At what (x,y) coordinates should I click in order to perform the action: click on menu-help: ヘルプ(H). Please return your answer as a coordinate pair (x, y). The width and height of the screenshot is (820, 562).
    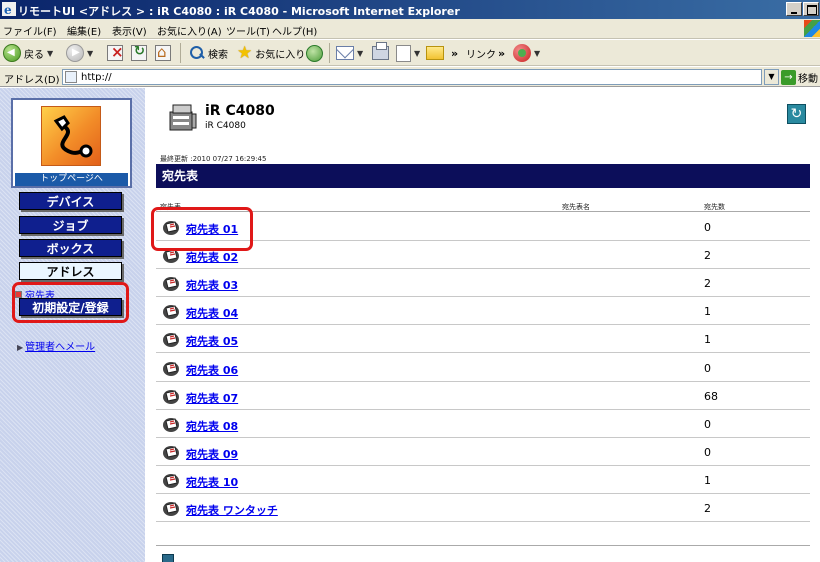
    Looking at the image, I should click on (294, 30).